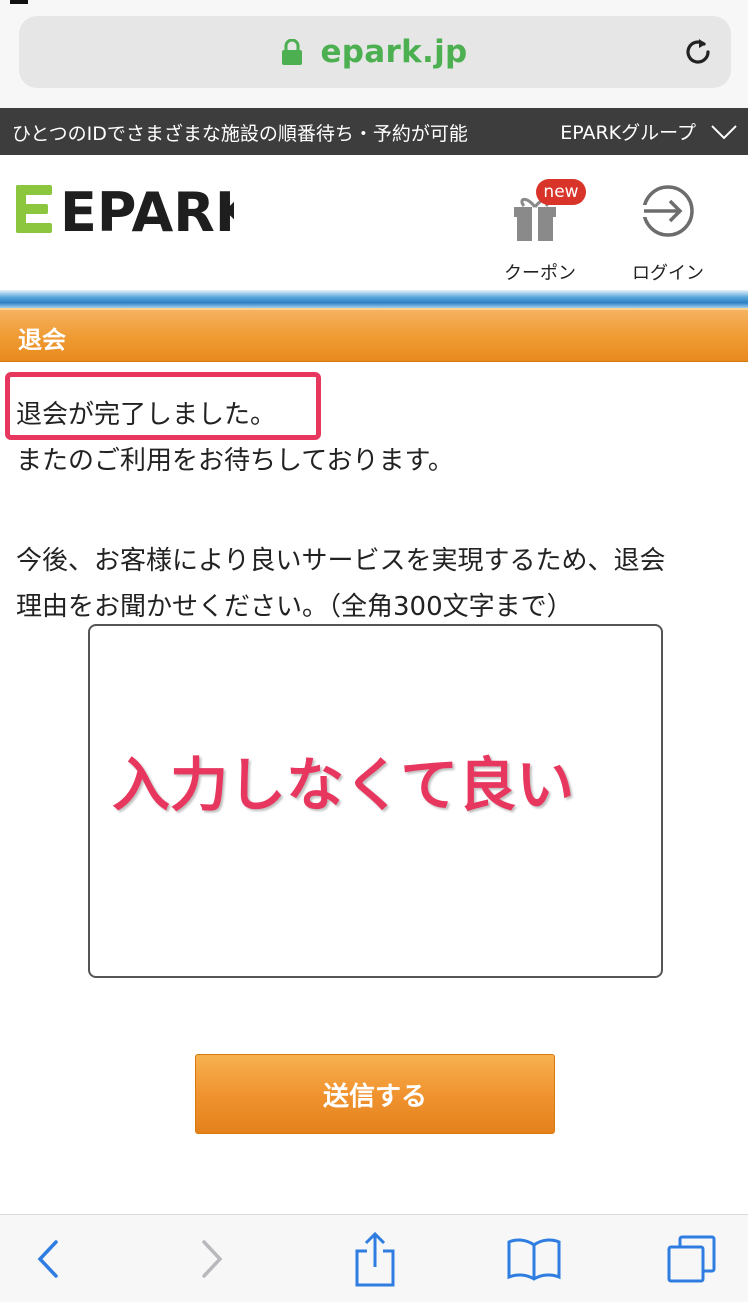 Image resolution: width=748 pixels, height=1302 pixels. I want to click on address-bar-content: epark.jp, so click(375, 52).